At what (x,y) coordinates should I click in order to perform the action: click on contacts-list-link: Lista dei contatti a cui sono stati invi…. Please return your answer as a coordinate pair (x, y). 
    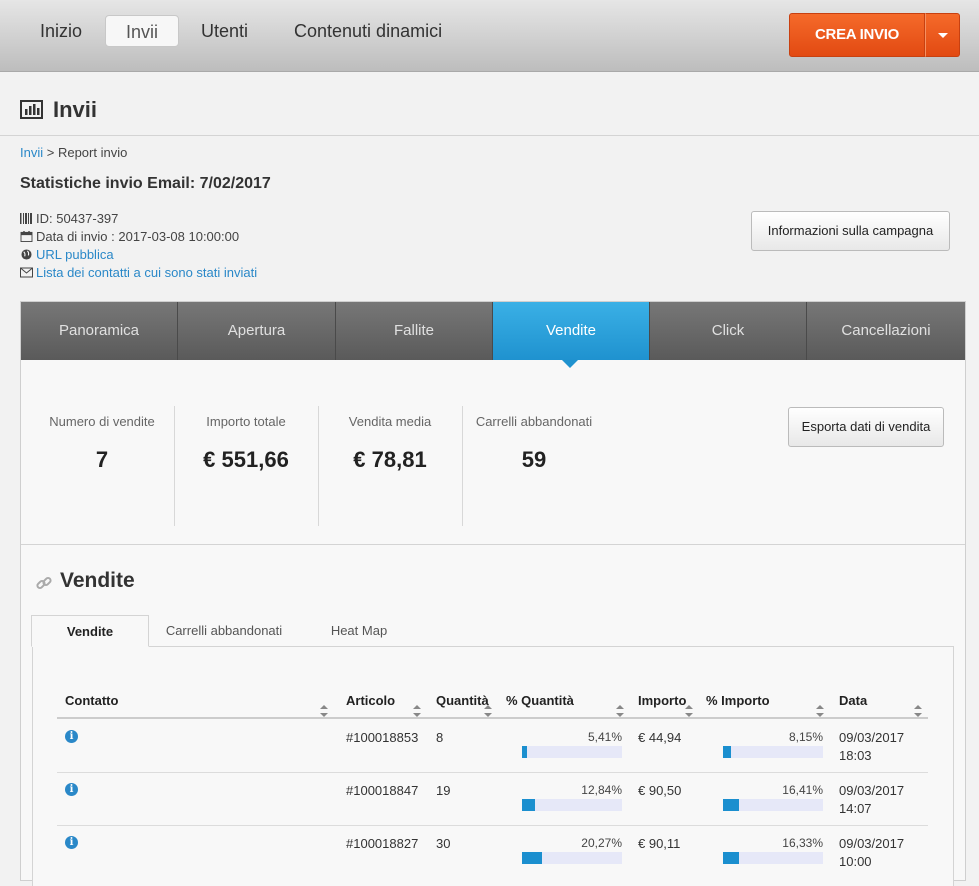
    Looking at the image, I should click on (146, 272).